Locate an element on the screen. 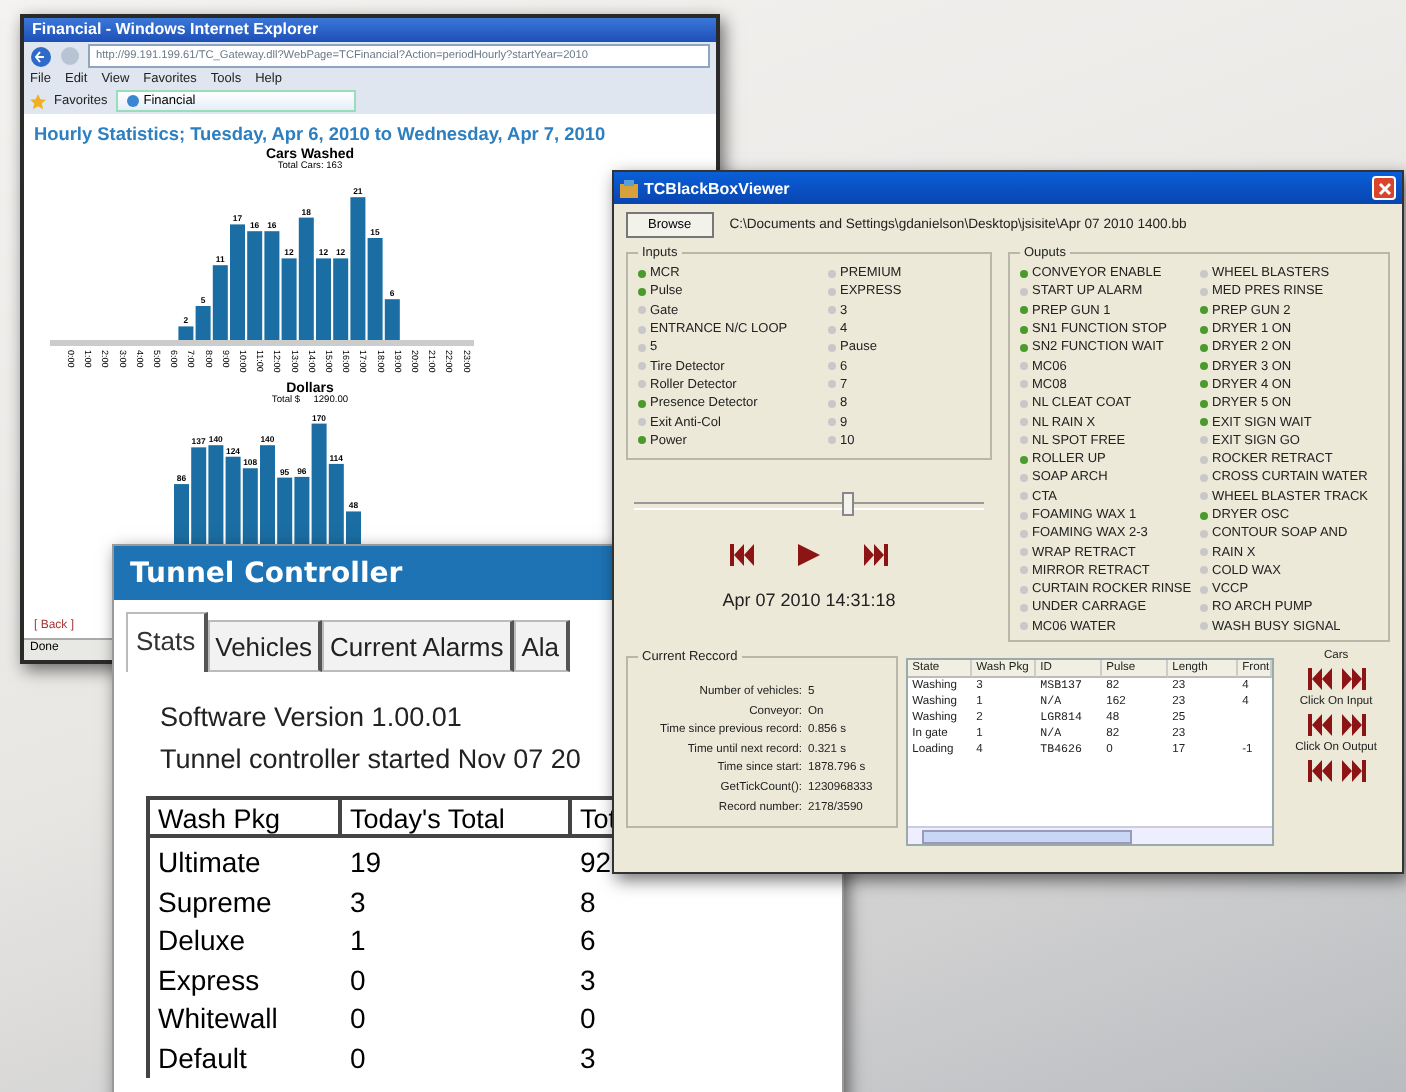 The height and width of the screenshot is (1092, 1406). tab: Current Alarms is located at coordinates (418, 646).